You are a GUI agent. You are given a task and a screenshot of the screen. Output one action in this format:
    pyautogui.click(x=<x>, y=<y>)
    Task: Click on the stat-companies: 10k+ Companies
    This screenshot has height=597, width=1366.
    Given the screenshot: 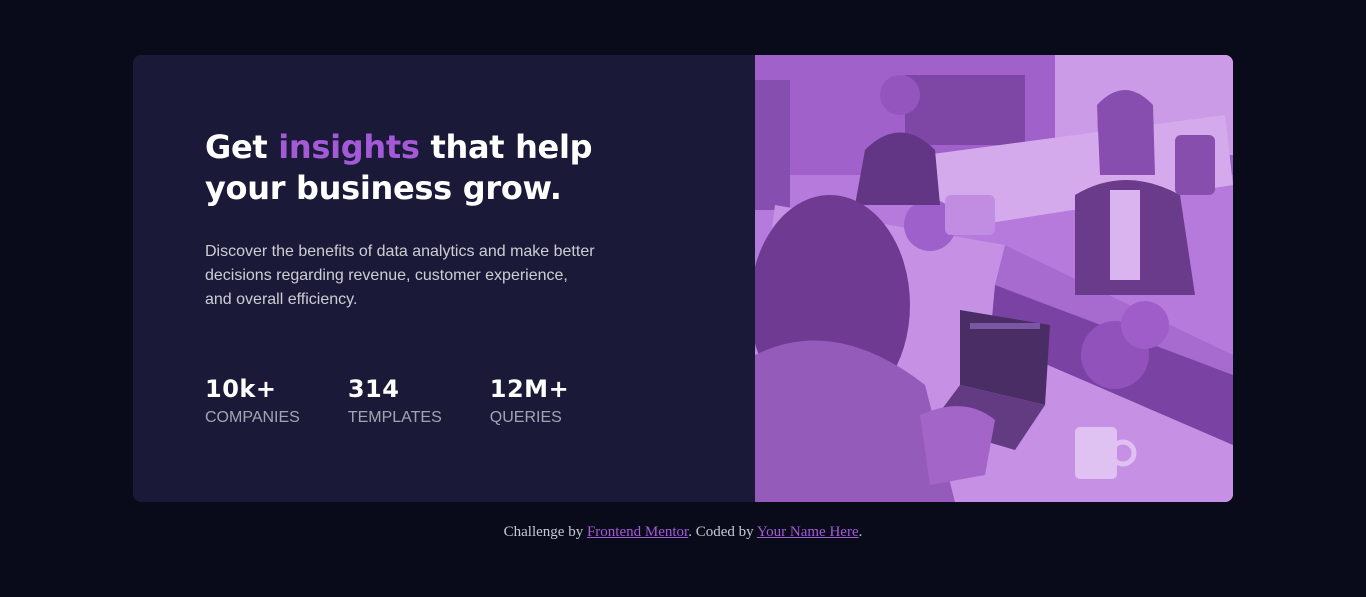 What is the action you would take?
    pyautogui.click(x=252, y=401)
    